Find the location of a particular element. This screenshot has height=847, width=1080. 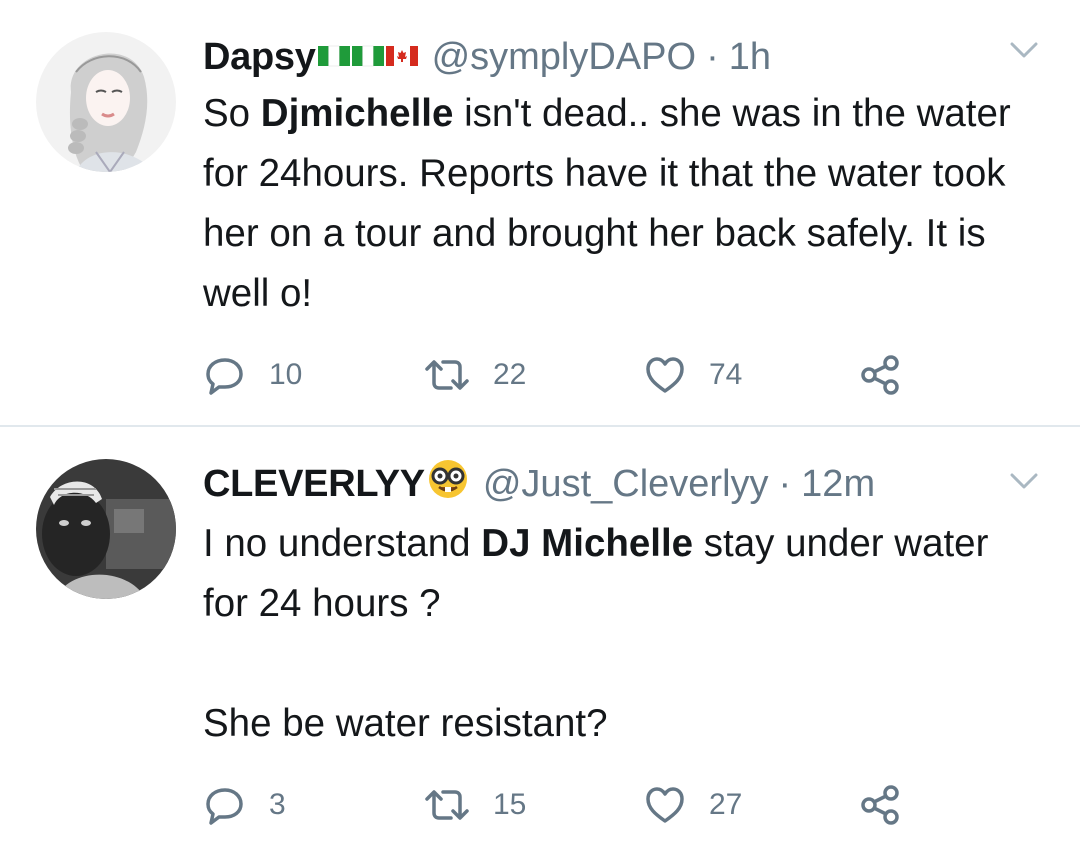

tweet-paragraph: She be water resistant? is located at coordinates (405, 723).